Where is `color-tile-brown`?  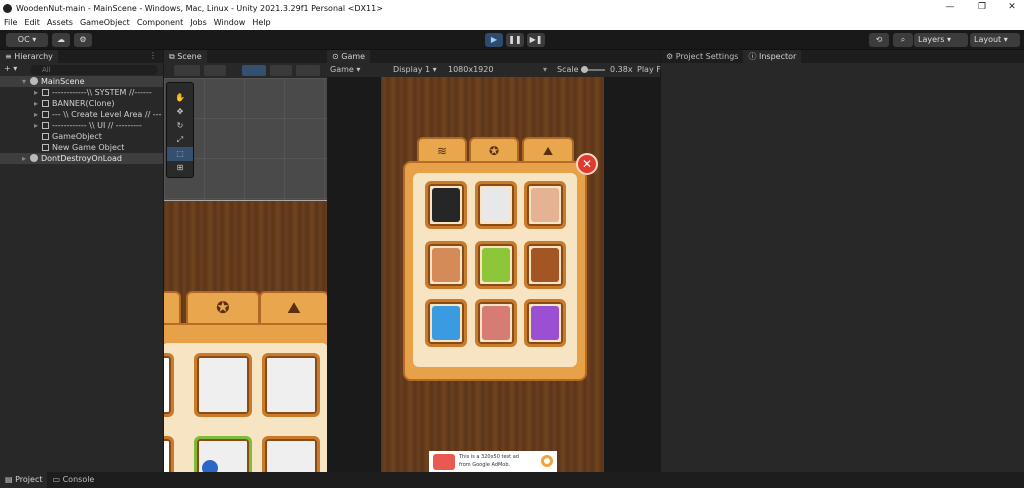
color-tile-brown is located at coordinates (545, 265).